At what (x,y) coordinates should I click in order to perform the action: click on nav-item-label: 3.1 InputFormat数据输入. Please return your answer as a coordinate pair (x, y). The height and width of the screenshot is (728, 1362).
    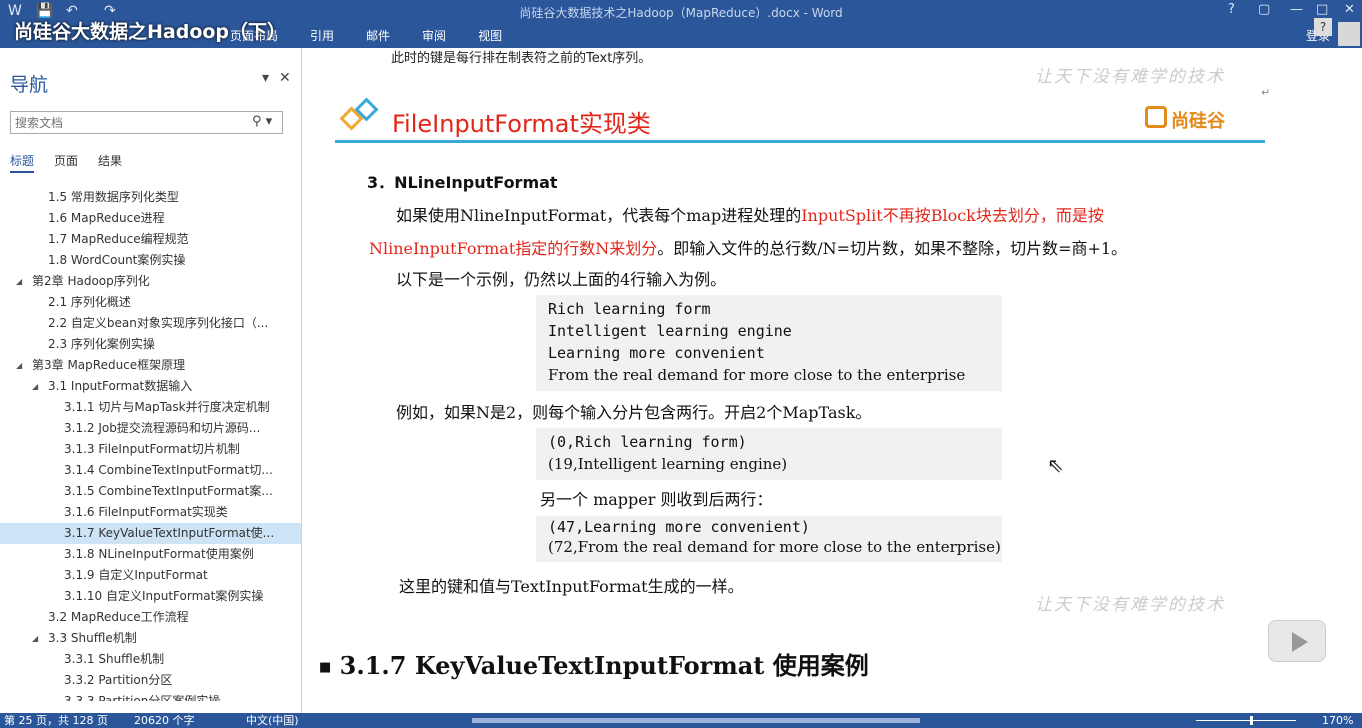
    Looking at the image, I should click on (120, 386).